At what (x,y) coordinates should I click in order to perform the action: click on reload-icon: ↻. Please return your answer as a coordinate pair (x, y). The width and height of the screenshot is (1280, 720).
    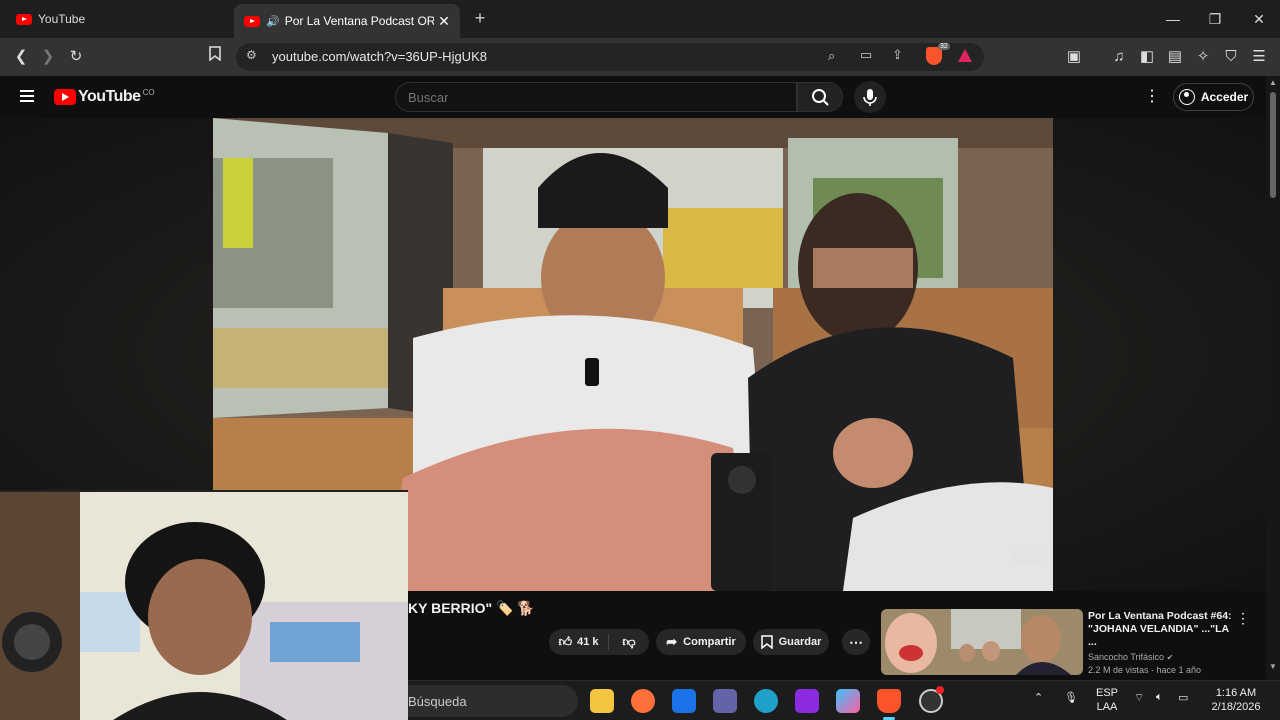
    Looking at the image, I should click on (76, 57).